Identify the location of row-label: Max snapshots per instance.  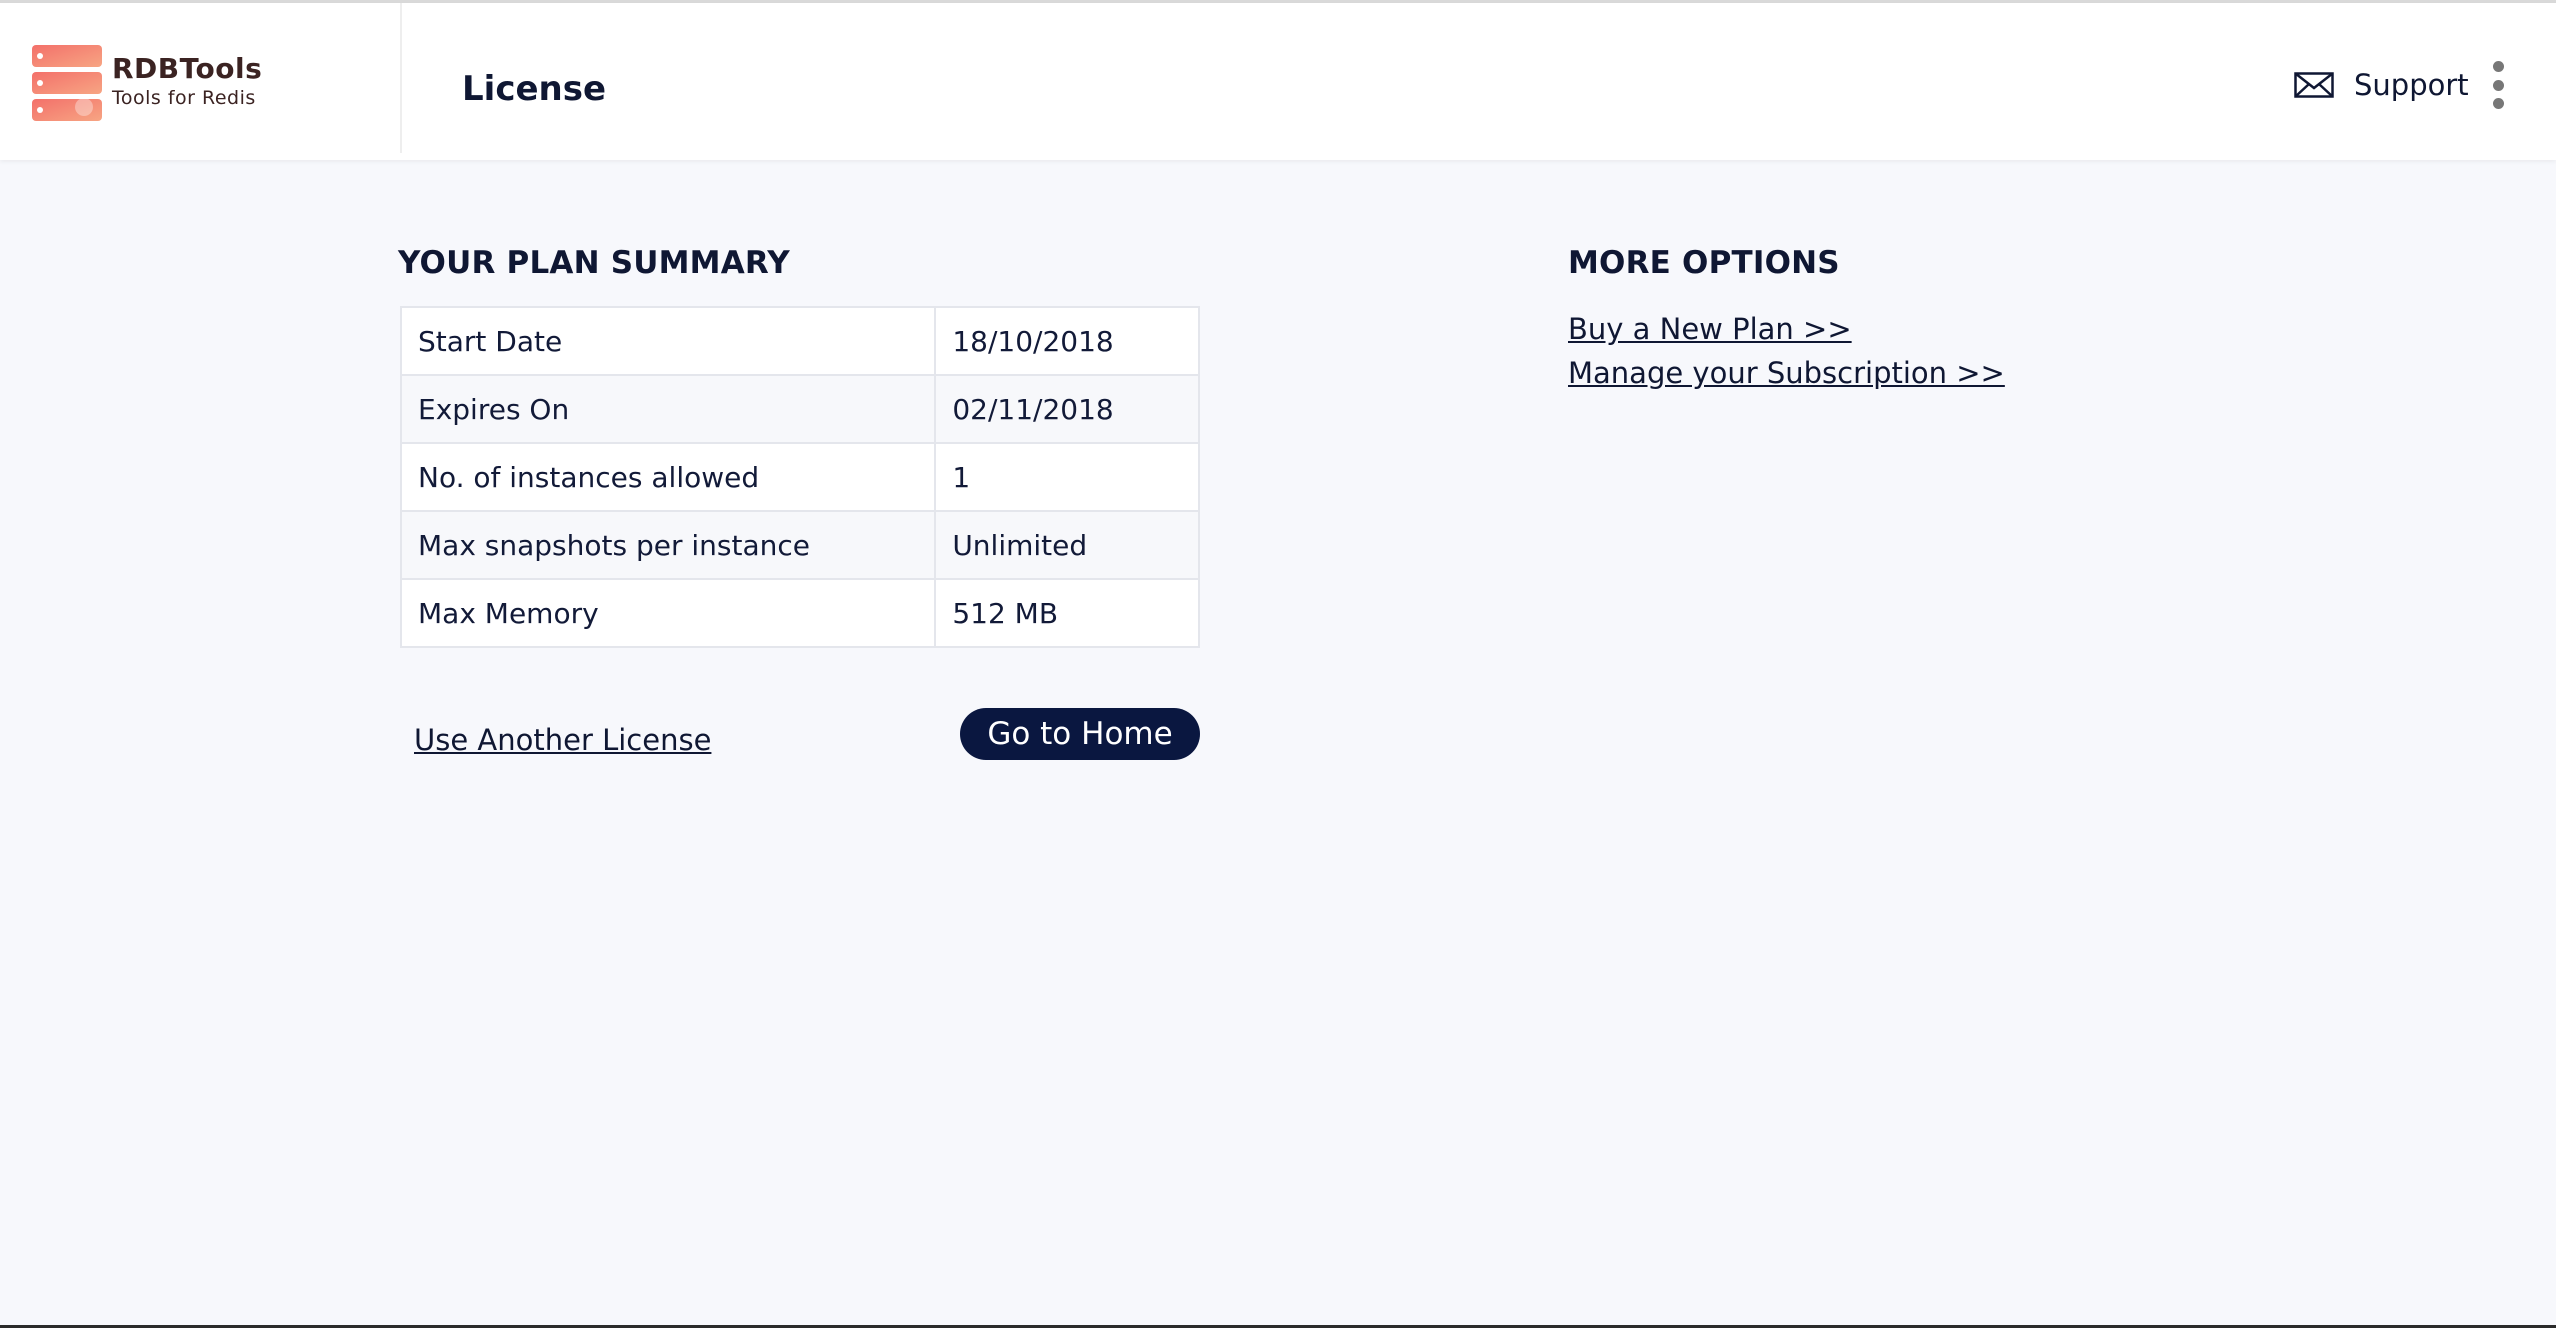
(668, 545).